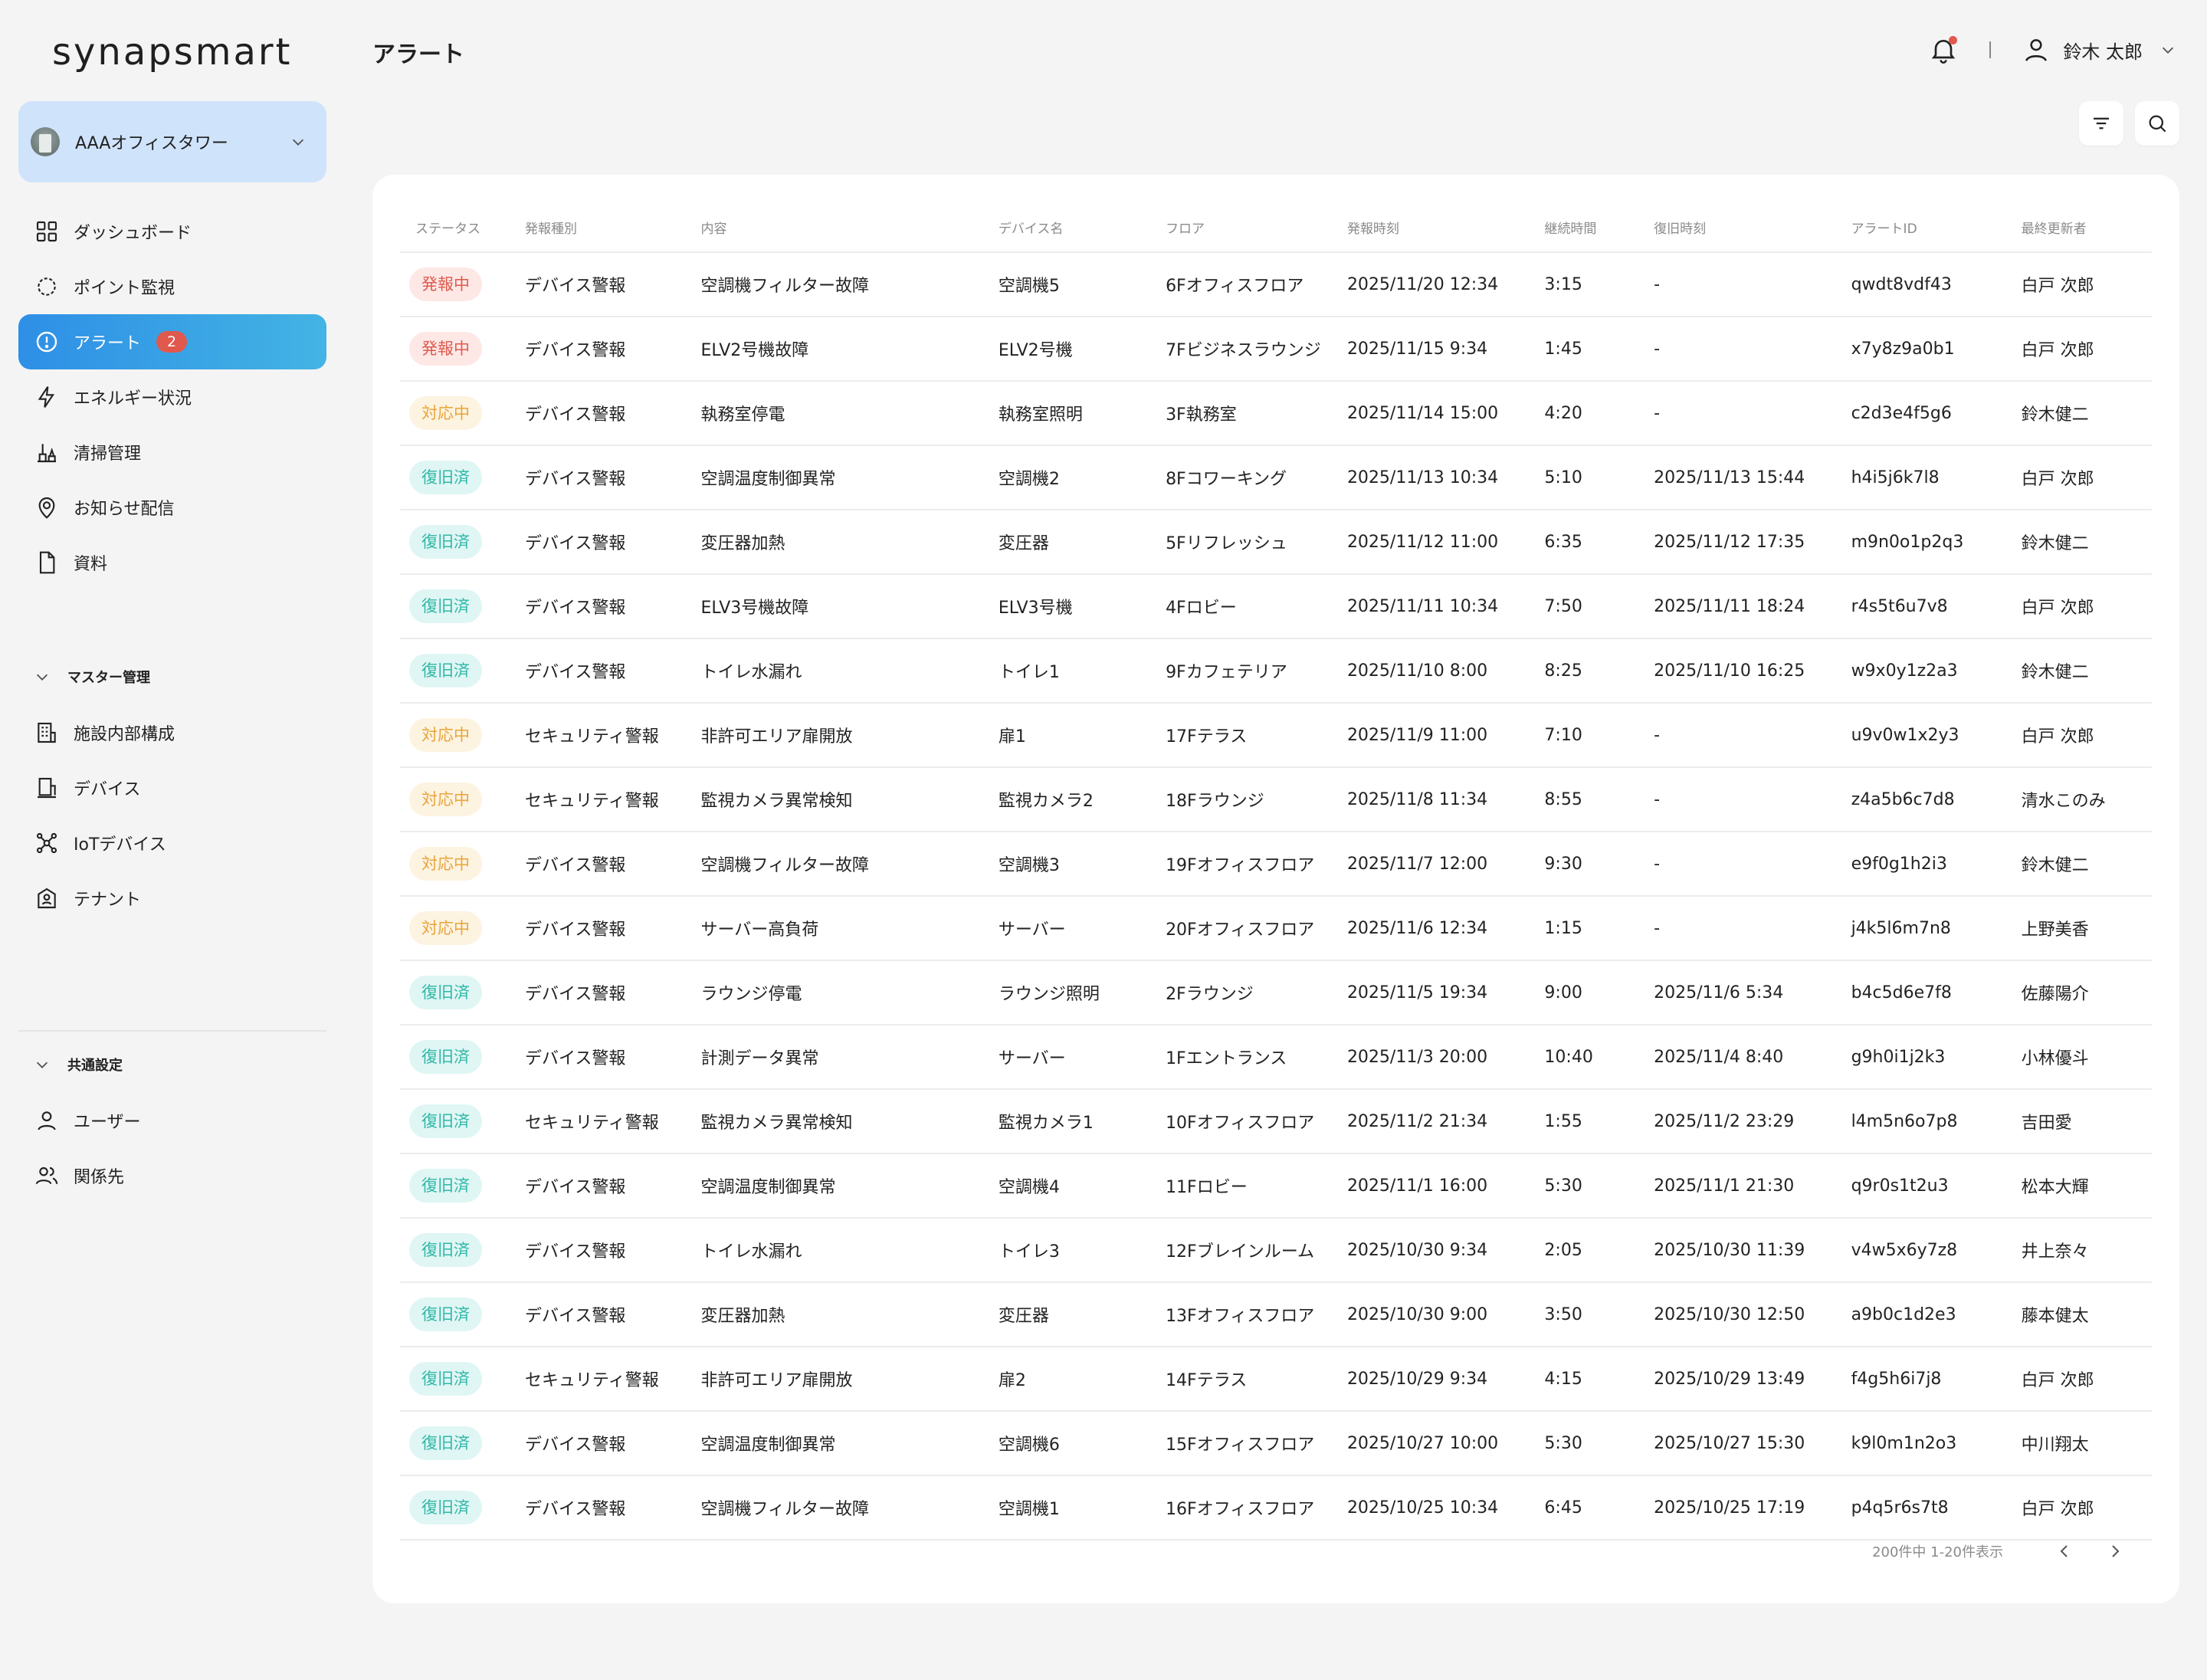 The width and height of the screenshot is (2207, 1680). I want to click on cell-duration: 5:10, so click(1584, 477).